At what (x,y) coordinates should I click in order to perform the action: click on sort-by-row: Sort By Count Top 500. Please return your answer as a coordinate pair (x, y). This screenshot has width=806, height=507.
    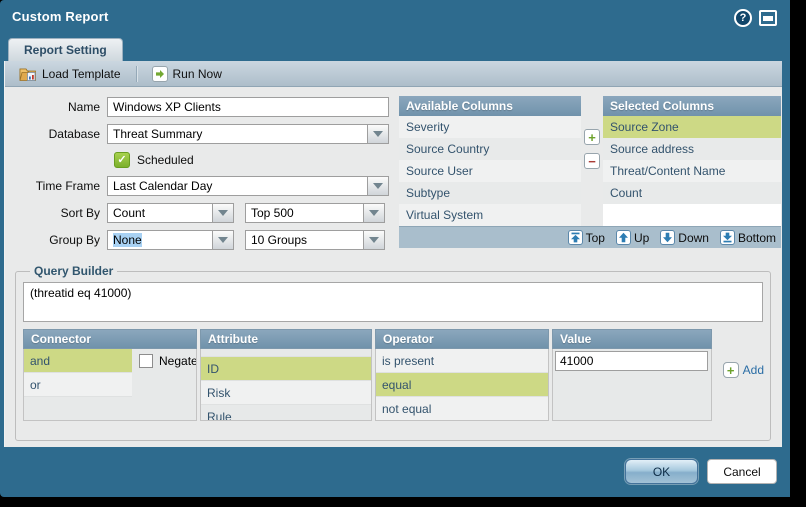
    Looking at the image, I should click on (195, 213).